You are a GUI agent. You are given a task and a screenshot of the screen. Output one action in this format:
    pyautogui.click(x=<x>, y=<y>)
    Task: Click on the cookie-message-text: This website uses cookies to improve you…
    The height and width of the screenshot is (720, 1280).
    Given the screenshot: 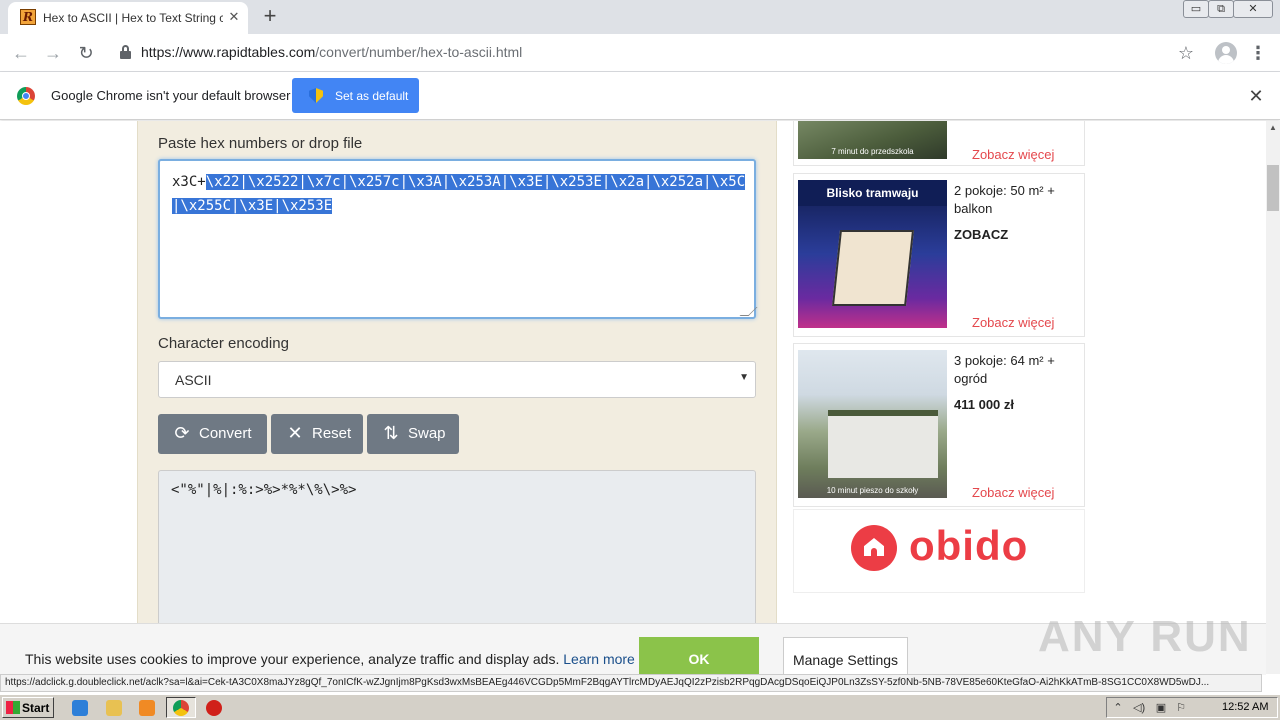 What is the action you would take?
    pyautogui.click(x=292, y=659)
    